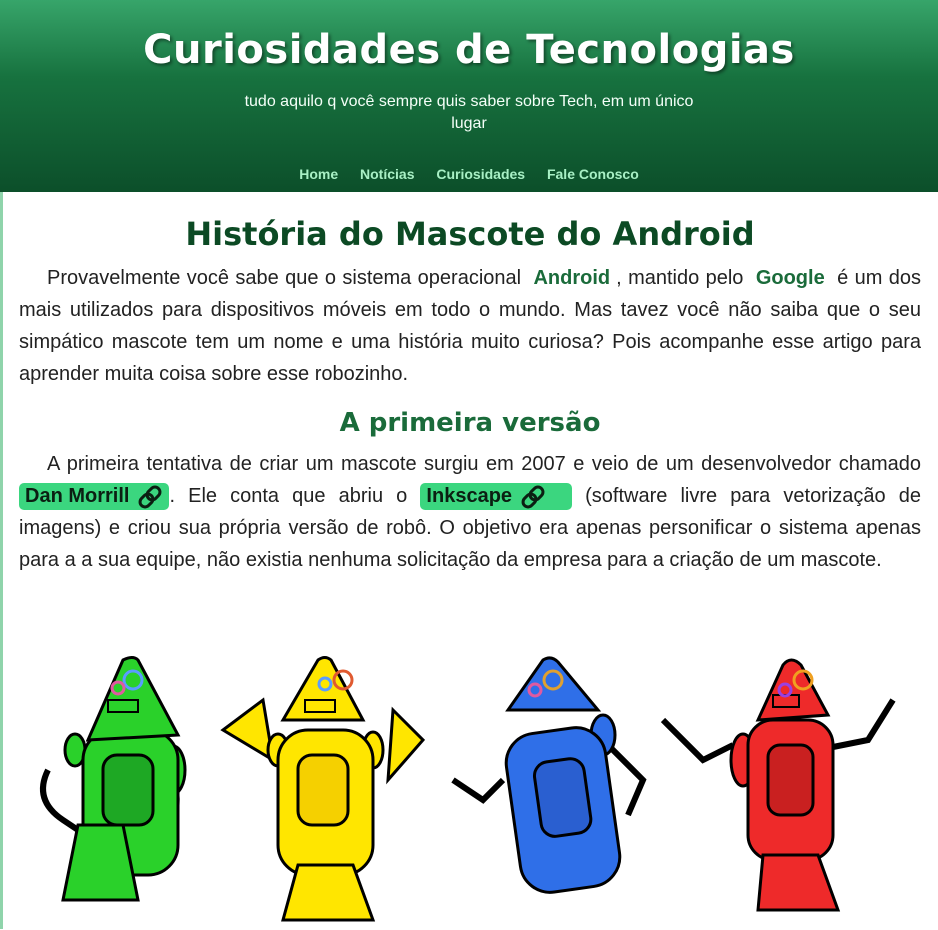  I want to click on robot-yellow, so click(323, 789).